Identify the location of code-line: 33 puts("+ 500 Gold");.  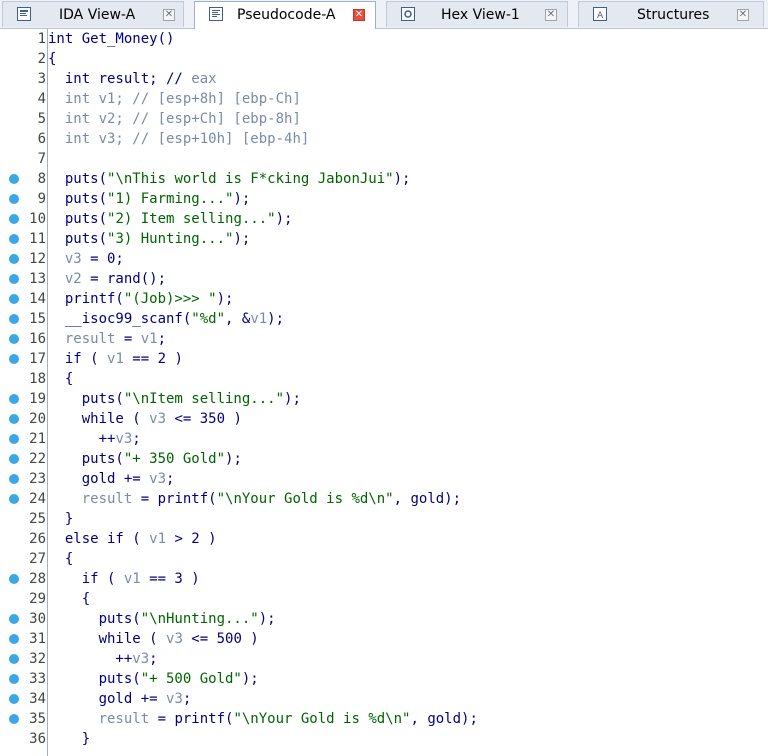
(384, 679).